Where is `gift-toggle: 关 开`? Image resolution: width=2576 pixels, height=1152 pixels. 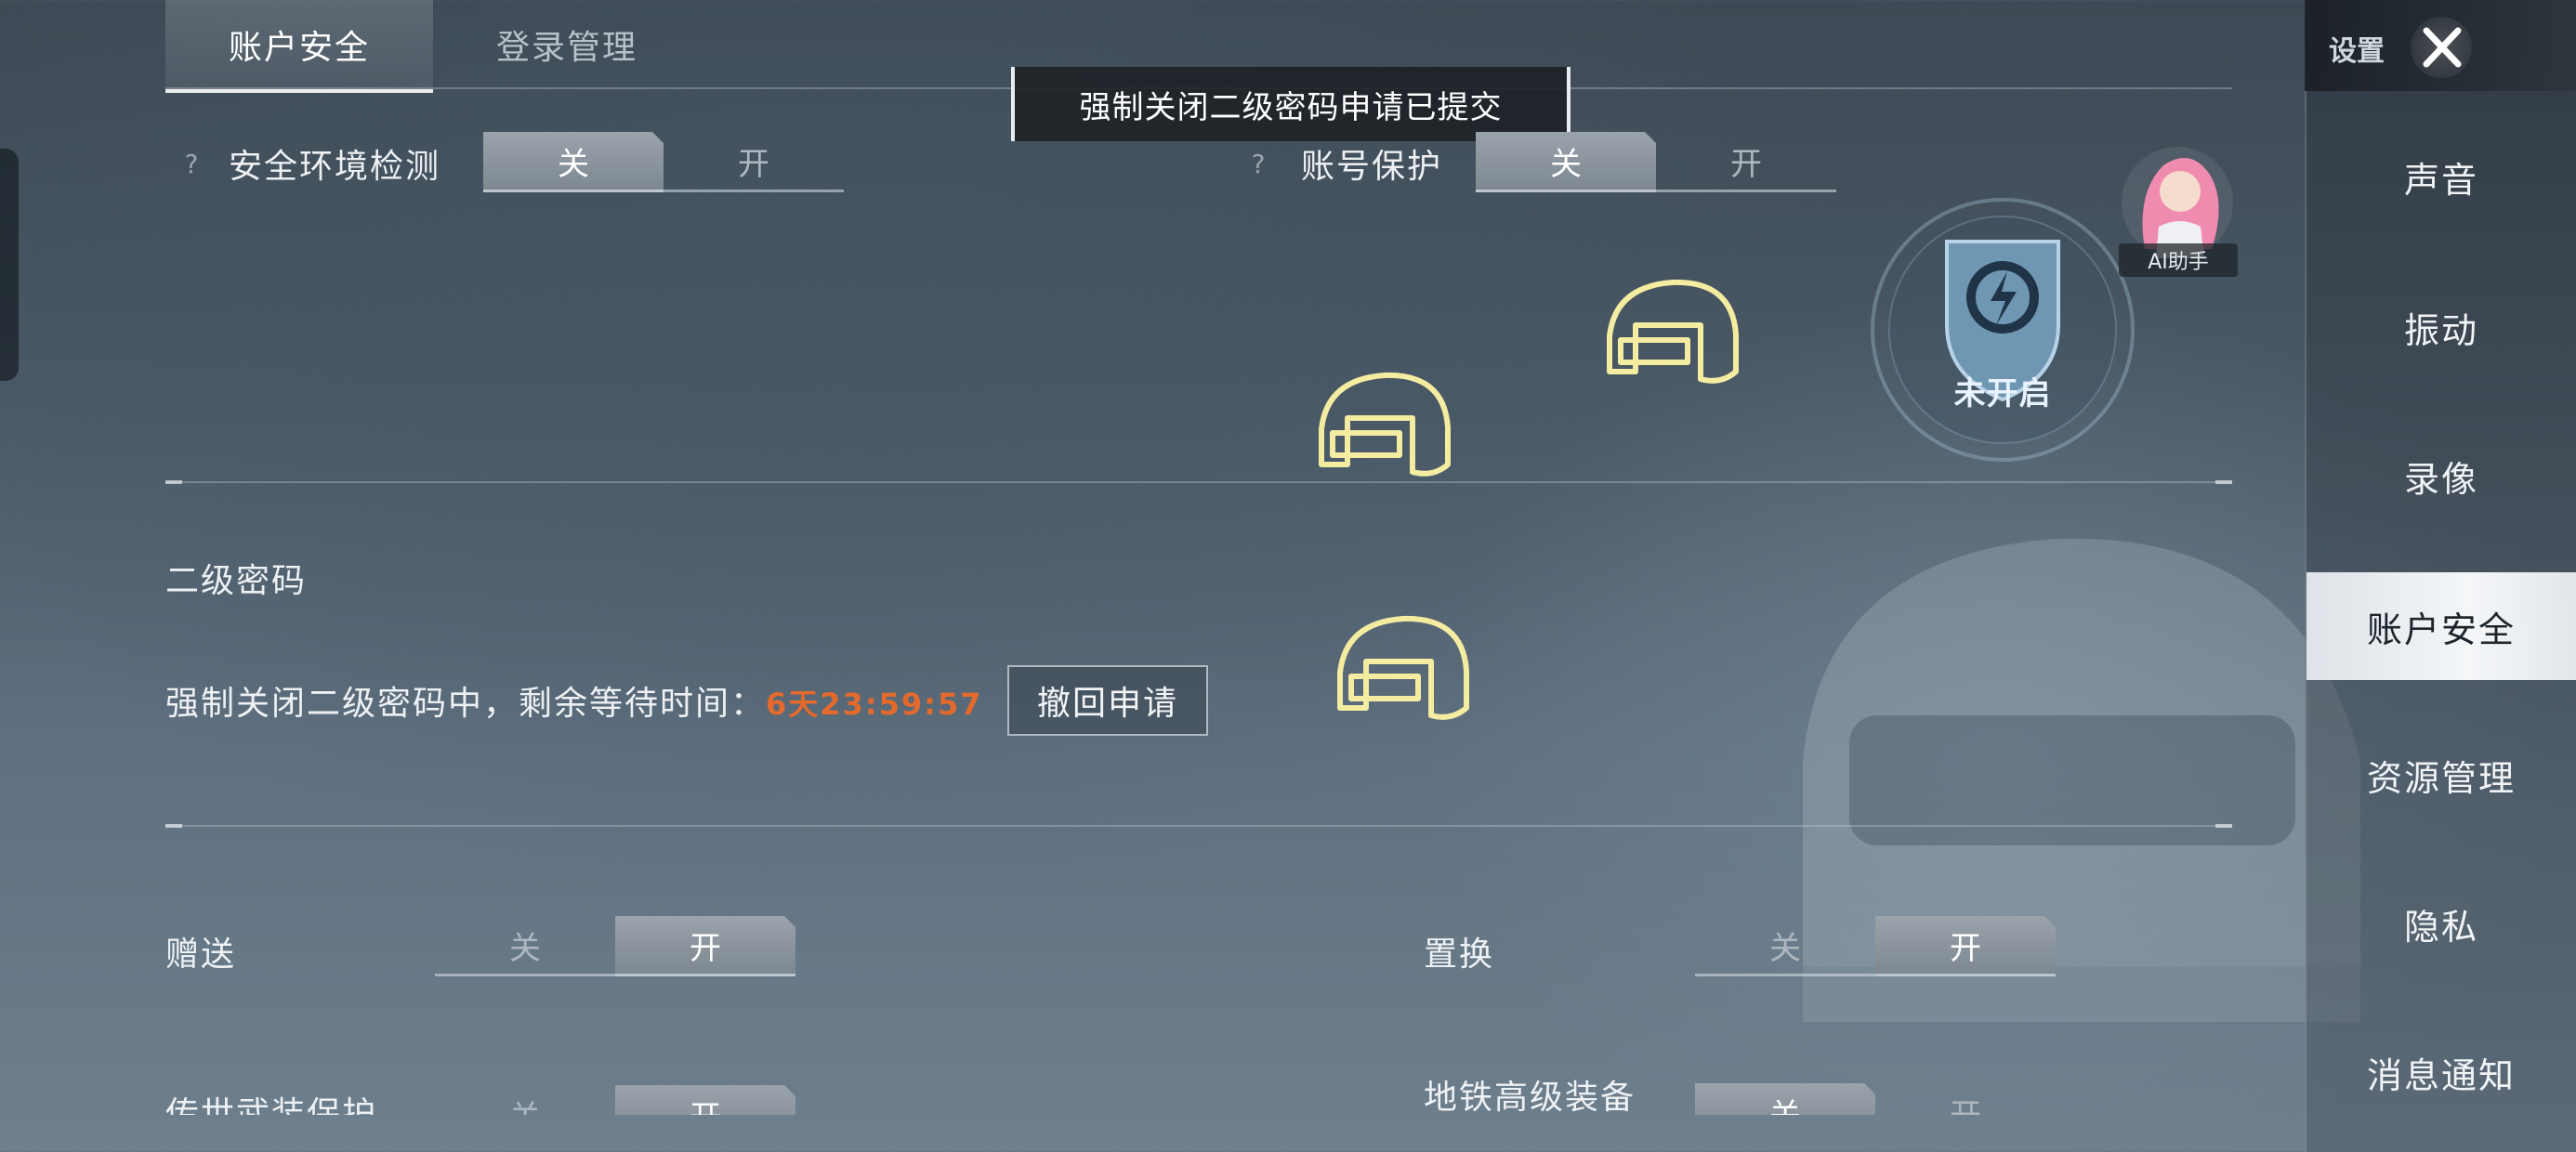
gift-toggle: 关 开 is located at coordinates (615, 946).